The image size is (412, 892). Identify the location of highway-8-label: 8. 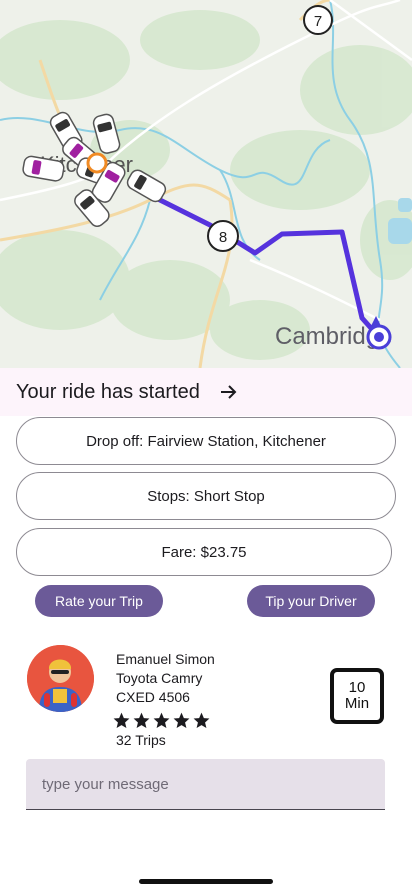
(223, 237).